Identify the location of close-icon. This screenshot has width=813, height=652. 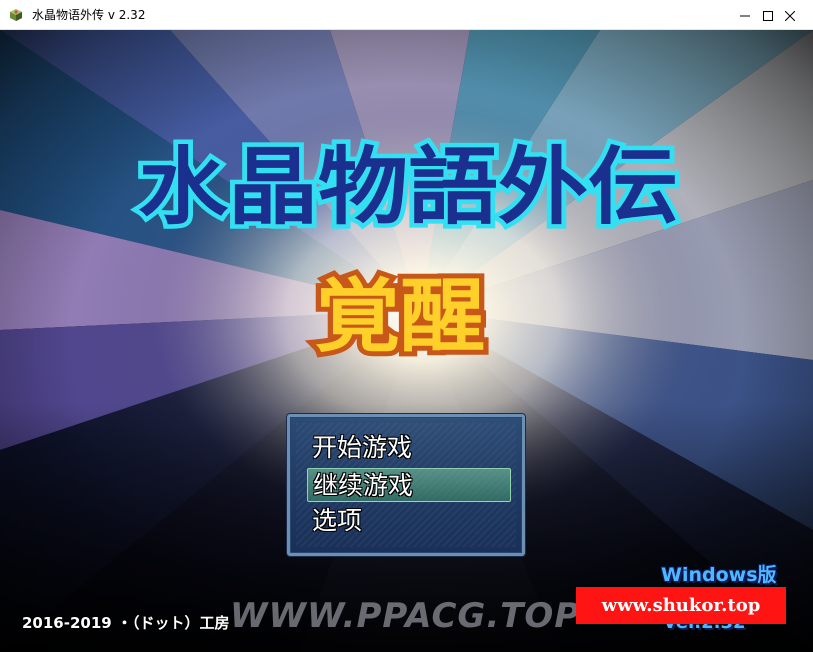
(790, 15).